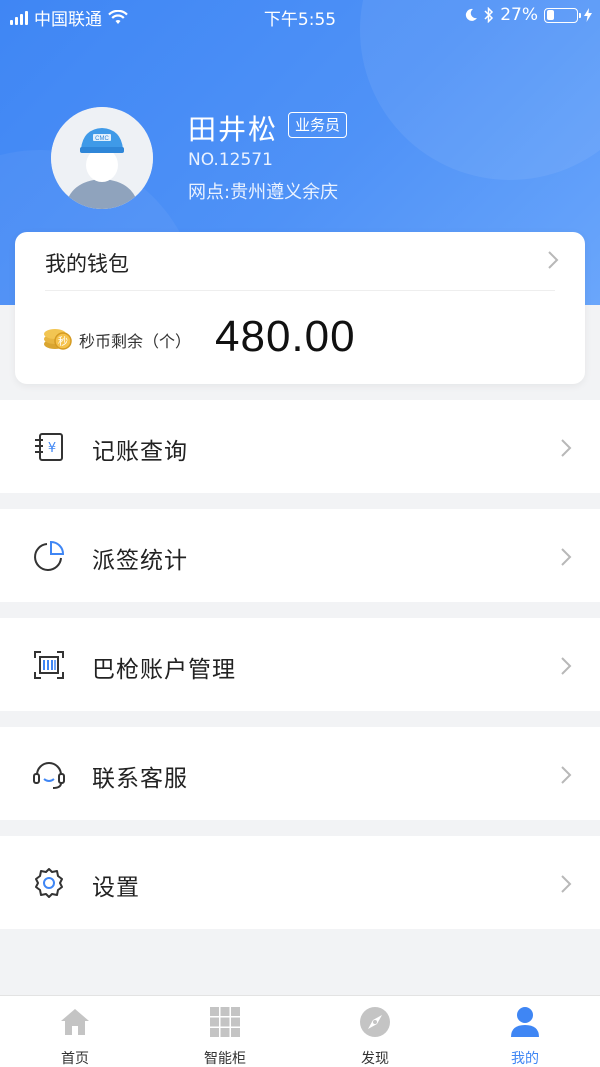  What do you see at coordinates (472, 14) in the screenshot?
I see `moon-icon` at bounding box center [472, 14].